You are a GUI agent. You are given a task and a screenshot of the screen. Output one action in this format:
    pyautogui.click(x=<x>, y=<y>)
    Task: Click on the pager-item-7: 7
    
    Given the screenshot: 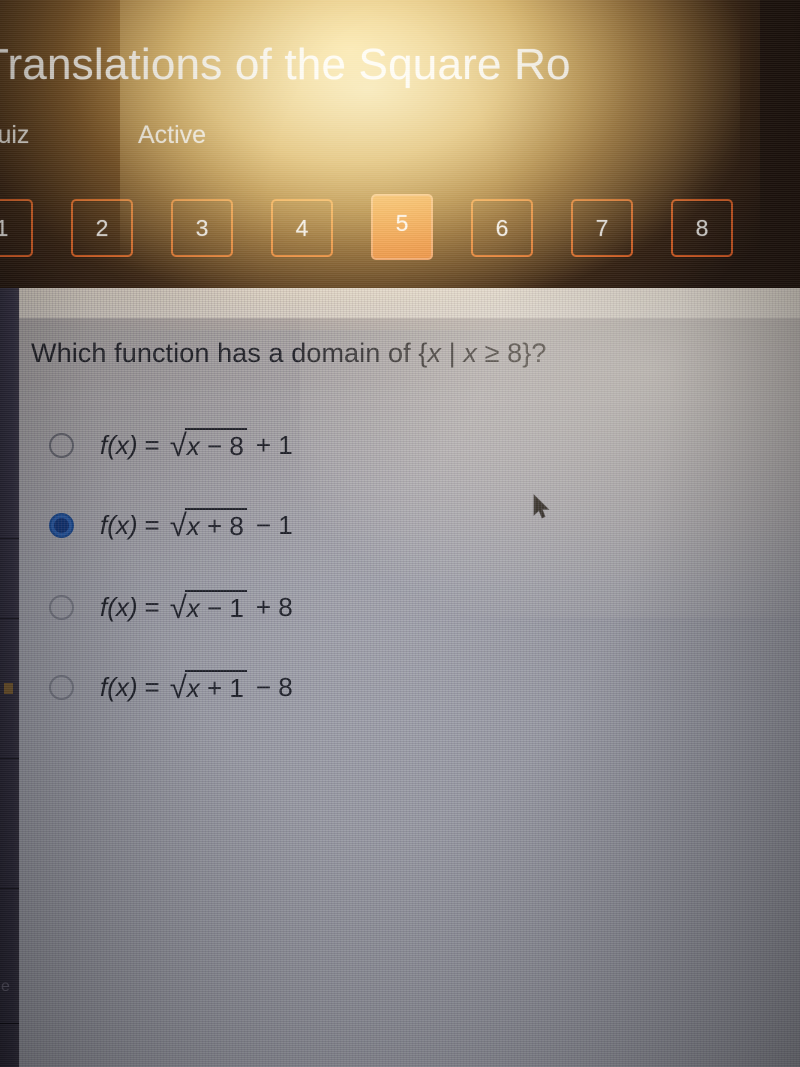 What is the action you would take?
    pyautogui.click(x=602, y=228)
    